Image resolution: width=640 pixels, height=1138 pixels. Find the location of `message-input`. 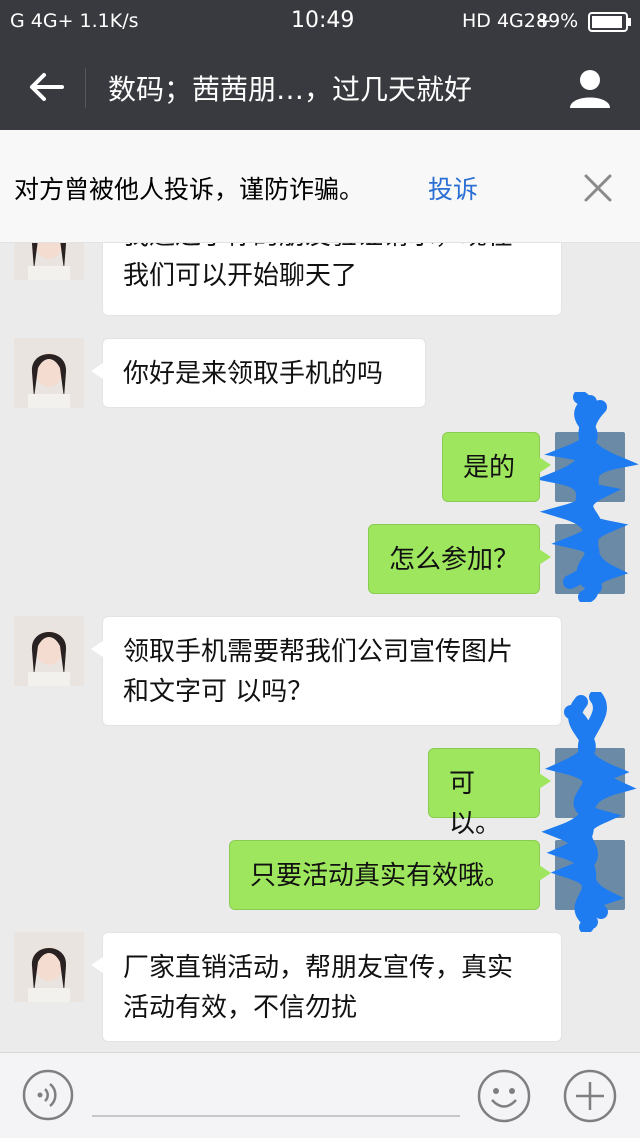

message-input is located at coordinates (276, 1116).